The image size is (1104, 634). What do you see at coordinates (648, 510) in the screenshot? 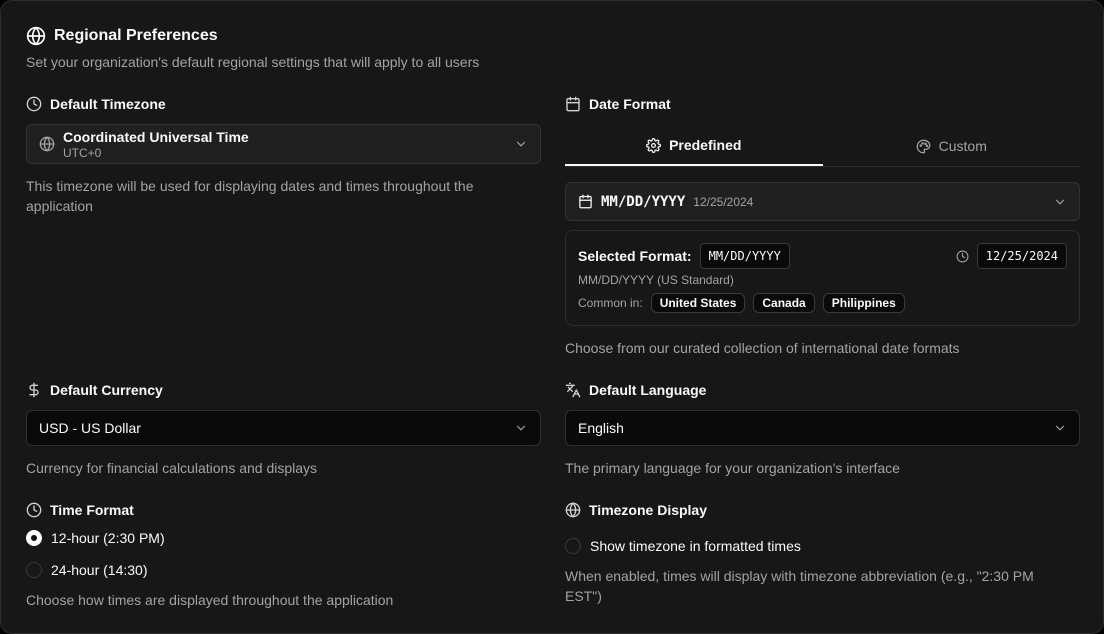
I see `timezone-display-label: Timezone Display` at bounding box center [648, 510].